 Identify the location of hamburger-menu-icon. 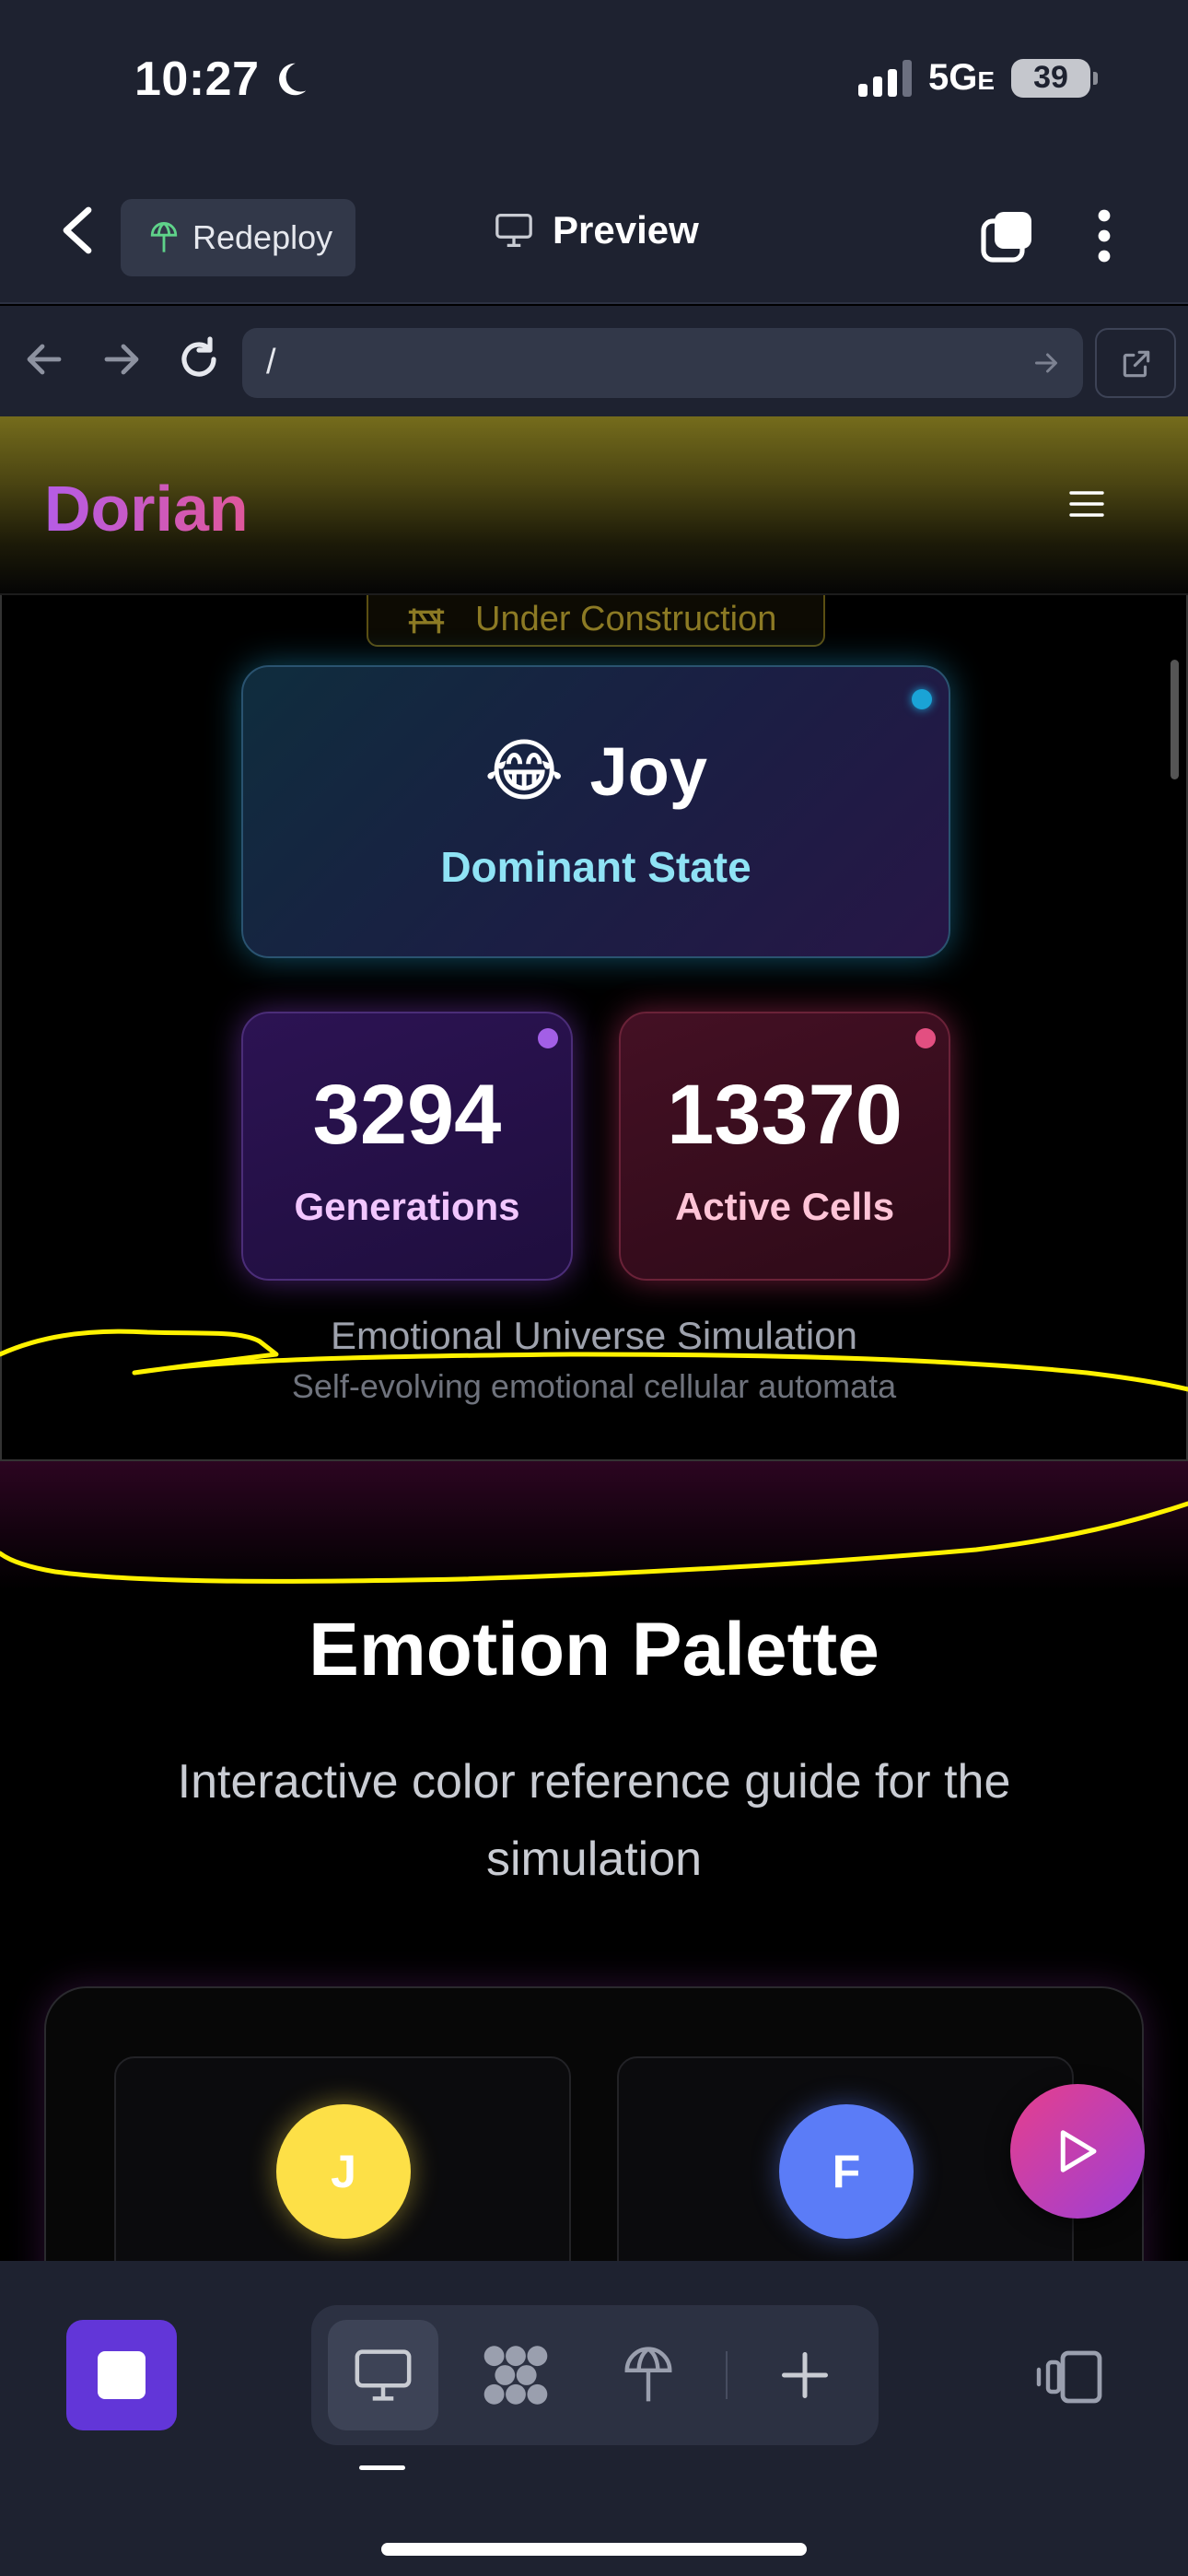
(1086, 504).